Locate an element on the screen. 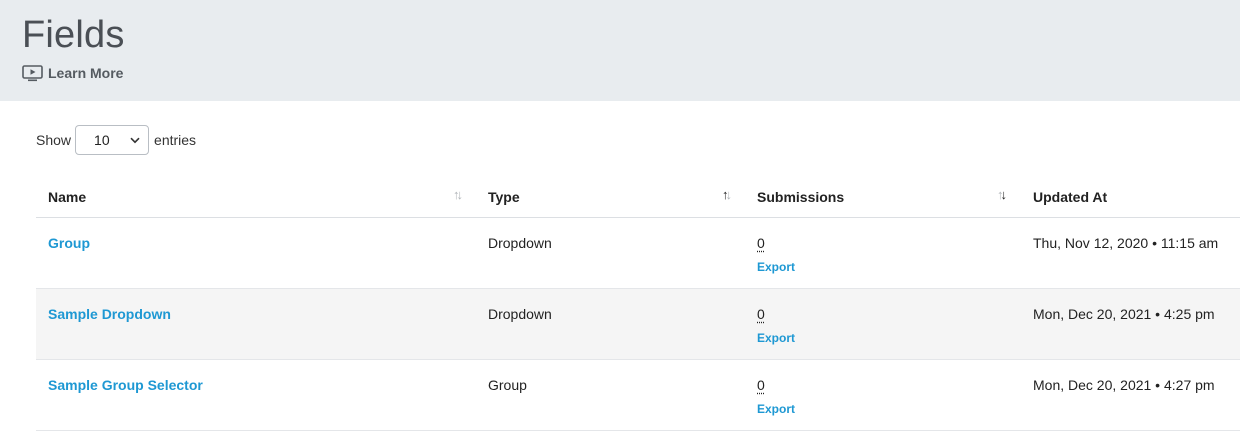  sort-descending-icon: ↑↓ is located at coordinates (1002, 194).